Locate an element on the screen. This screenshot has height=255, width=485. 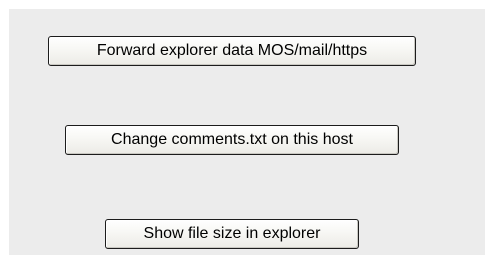
forward-explorer-data-button: Forward explorer data MOS/mail/https is located at coordinates (232, 51).